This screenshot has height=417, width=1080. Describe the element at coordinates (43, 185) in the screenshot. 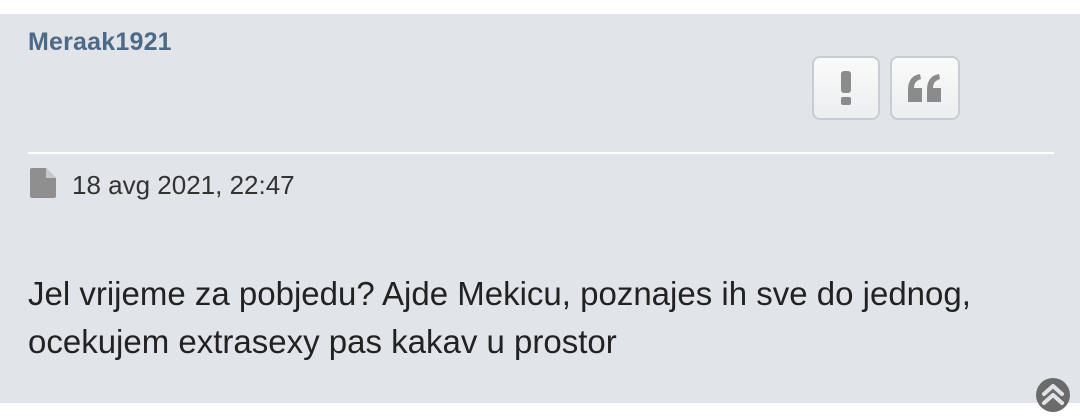

I see `file-icon` at that location.